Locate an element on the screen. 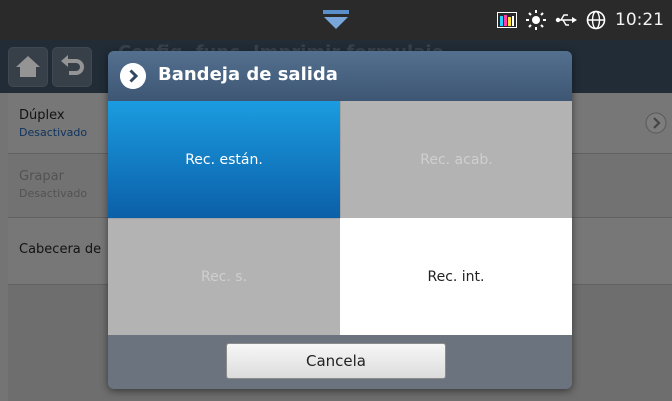 The height and width of the screenshot is (401, 672). toner-level-icon is located at coordinates (507, 20).